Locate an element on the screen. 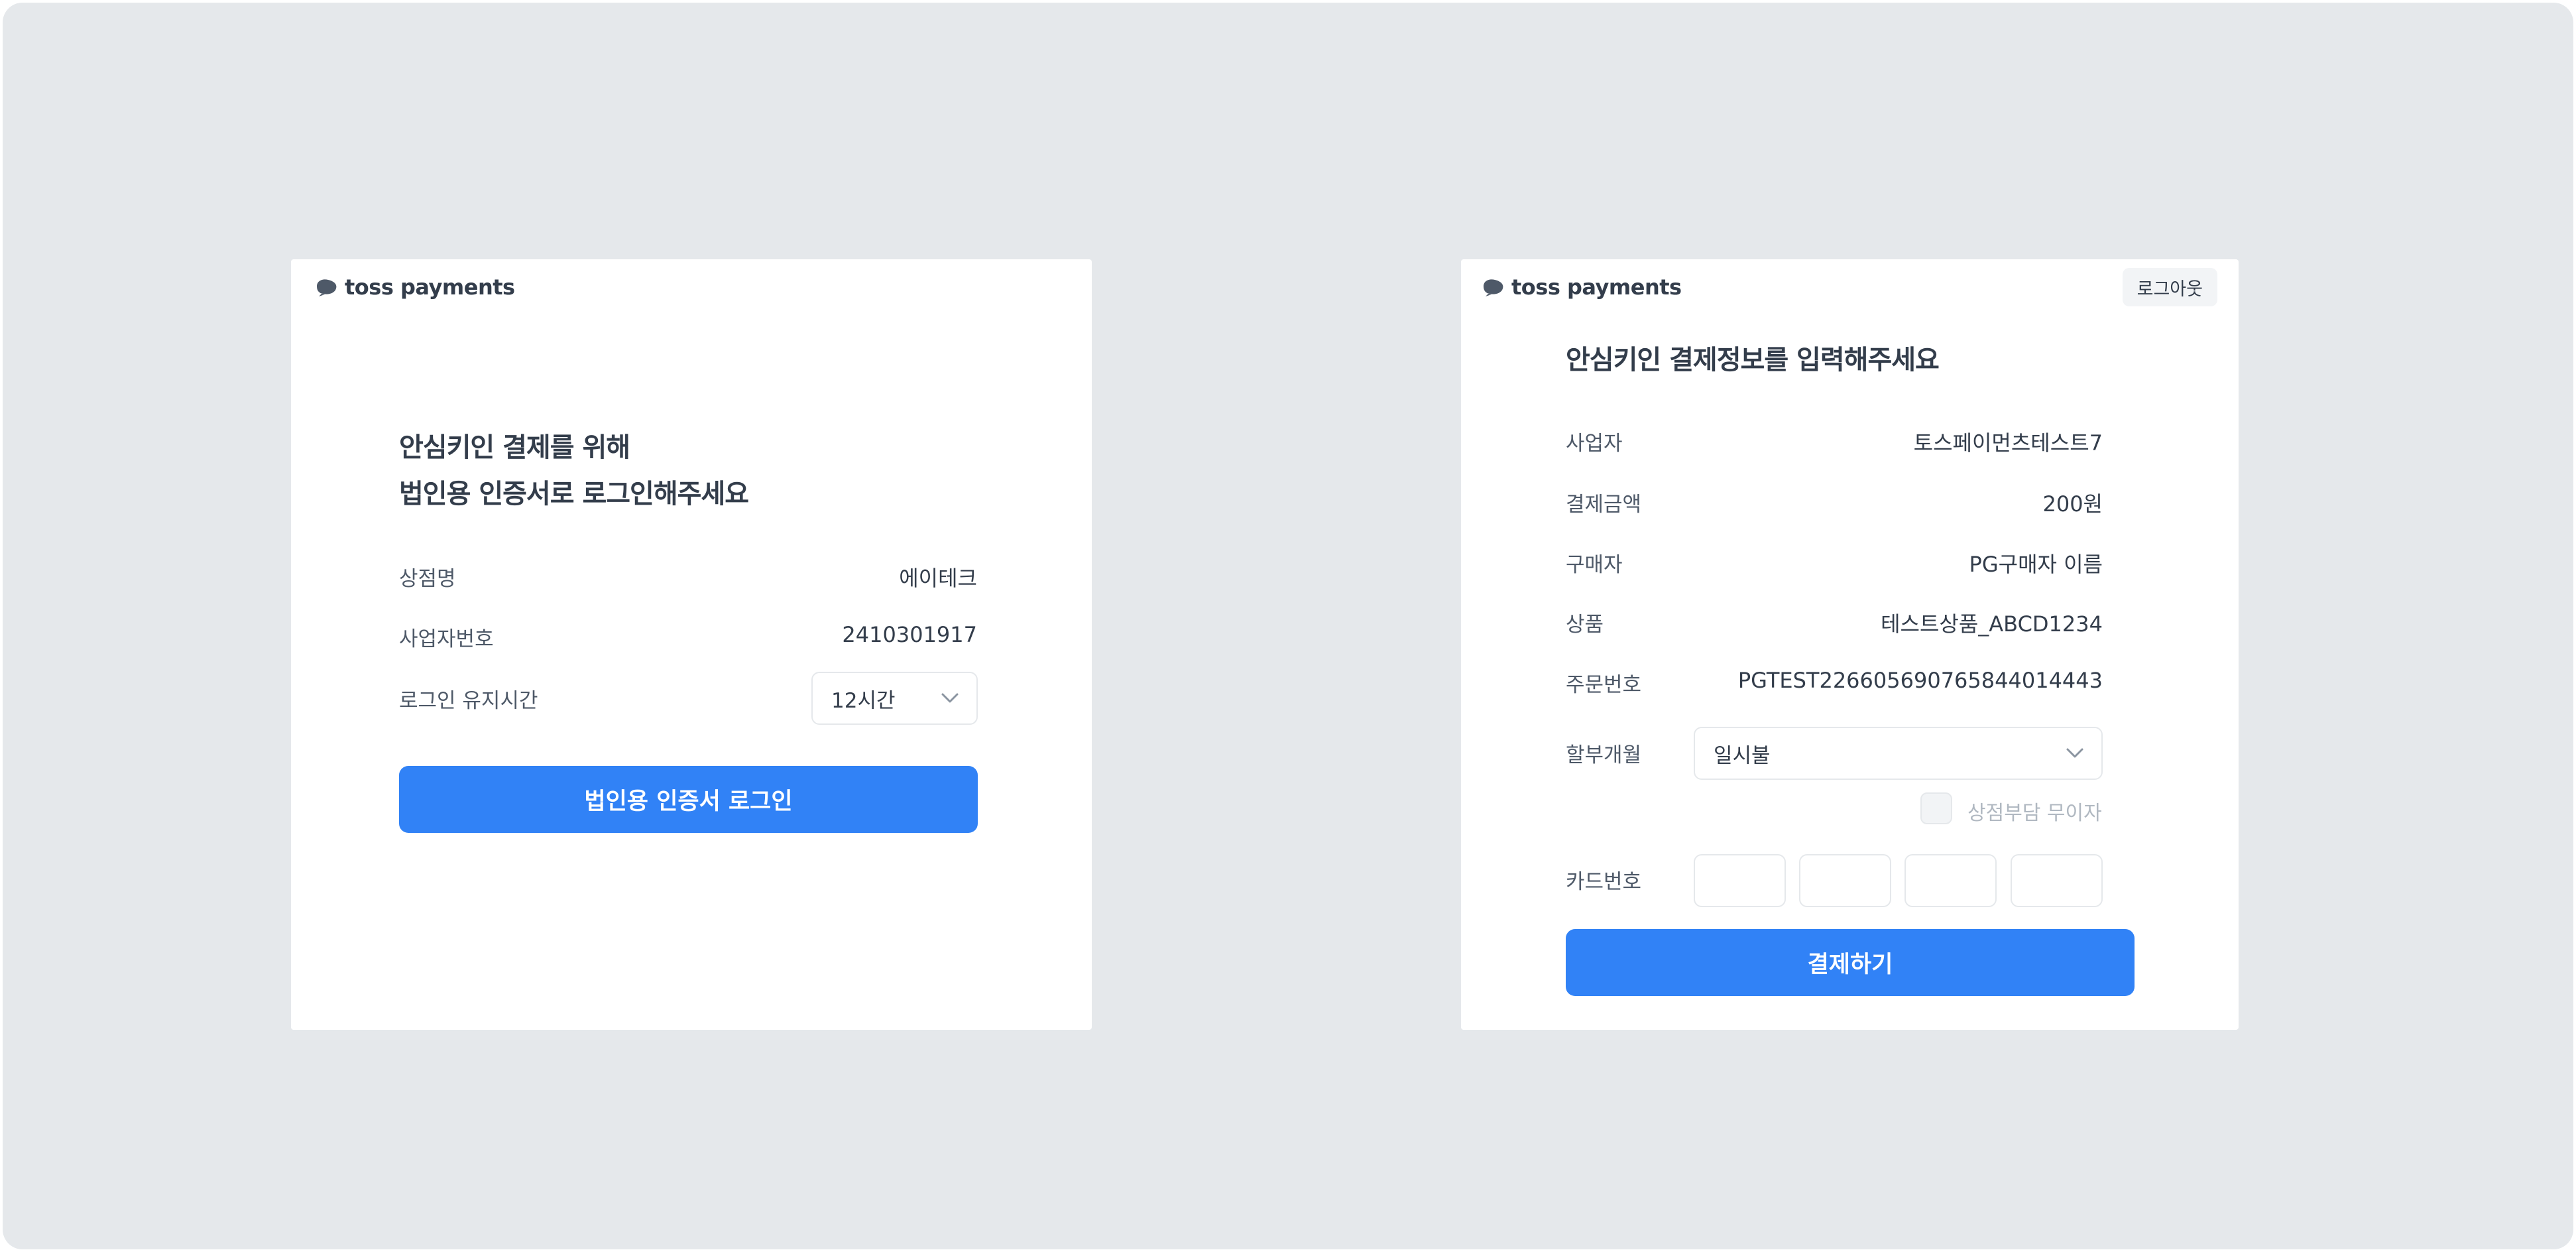  product-label: 상품 is located at coordinates (1585, 625).